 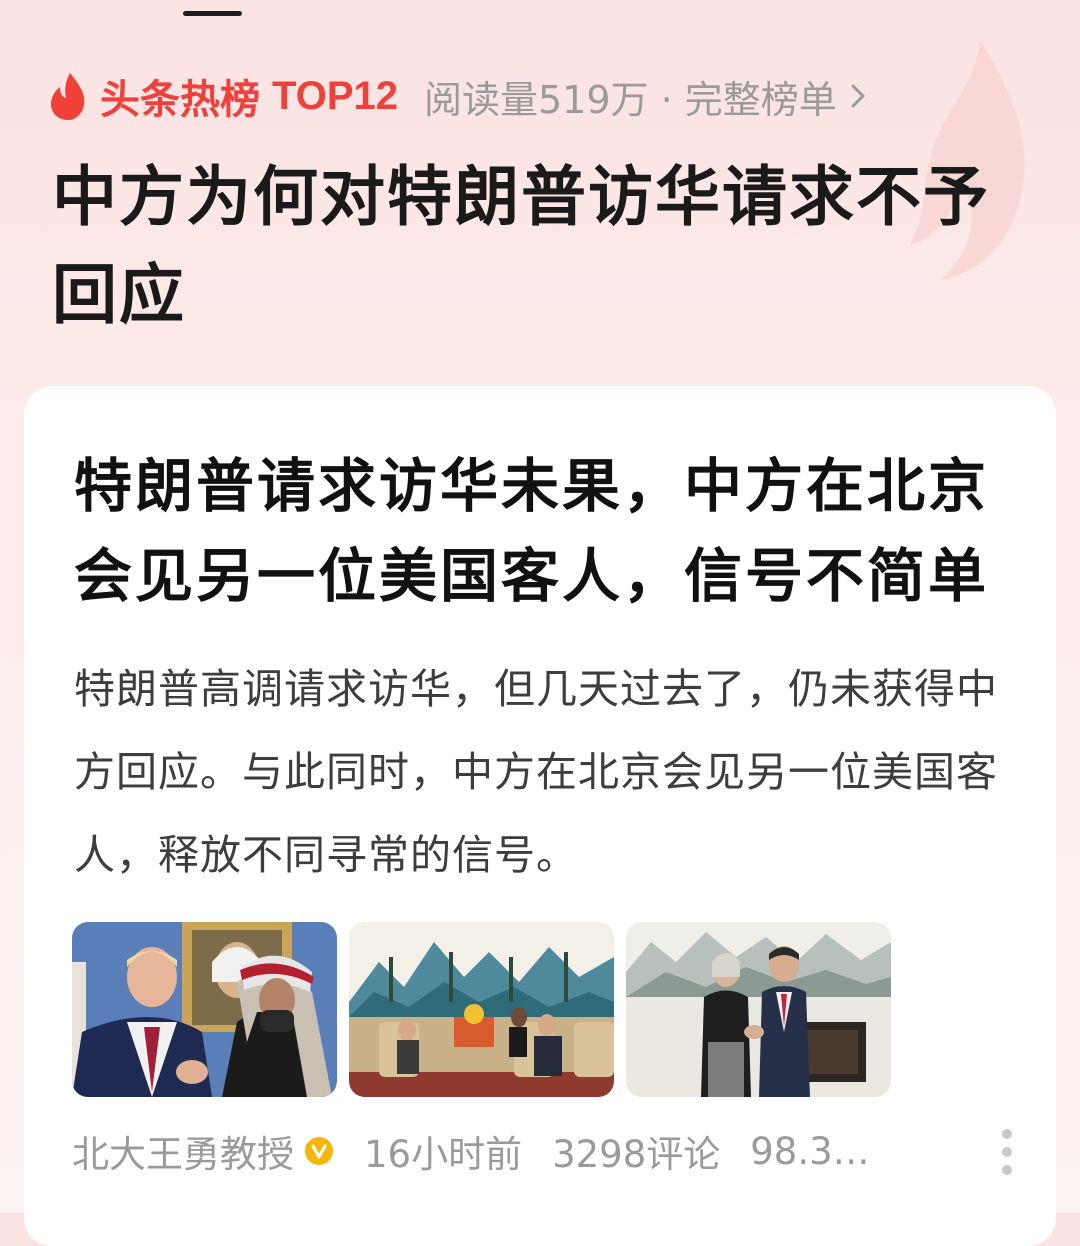 I want to click on chevron-right-icon, so click(x=858, y=96).